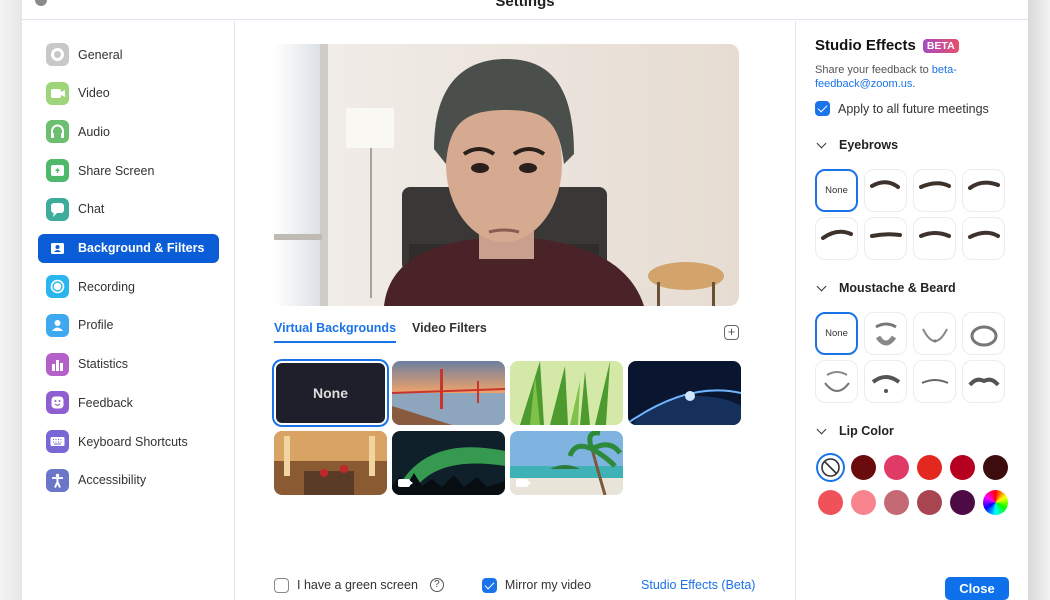  I want to click on gear-icon, so click(57, 54).